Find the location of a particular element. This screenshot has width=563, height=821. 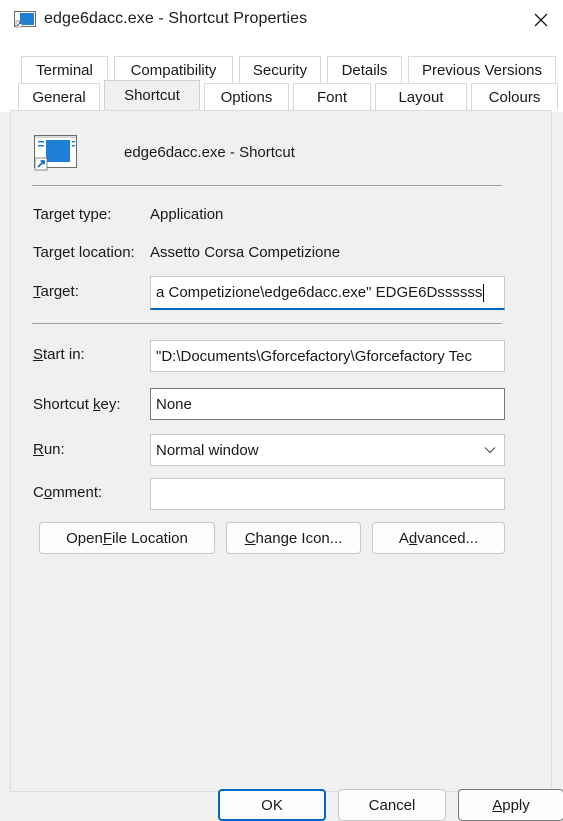

window-title: edge6dacc.exe - Shortcut Properties is located at coordinates (176, 18).